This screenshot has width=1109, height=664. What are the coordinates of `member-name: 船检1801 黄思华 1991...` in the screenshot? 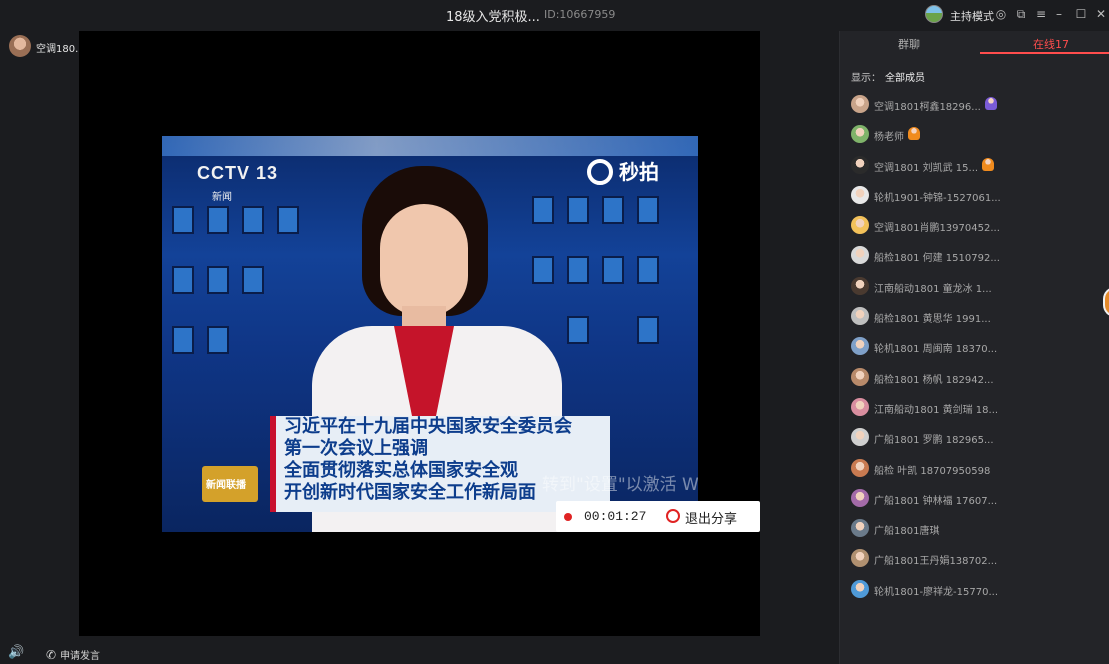 It's located at (932, 320).